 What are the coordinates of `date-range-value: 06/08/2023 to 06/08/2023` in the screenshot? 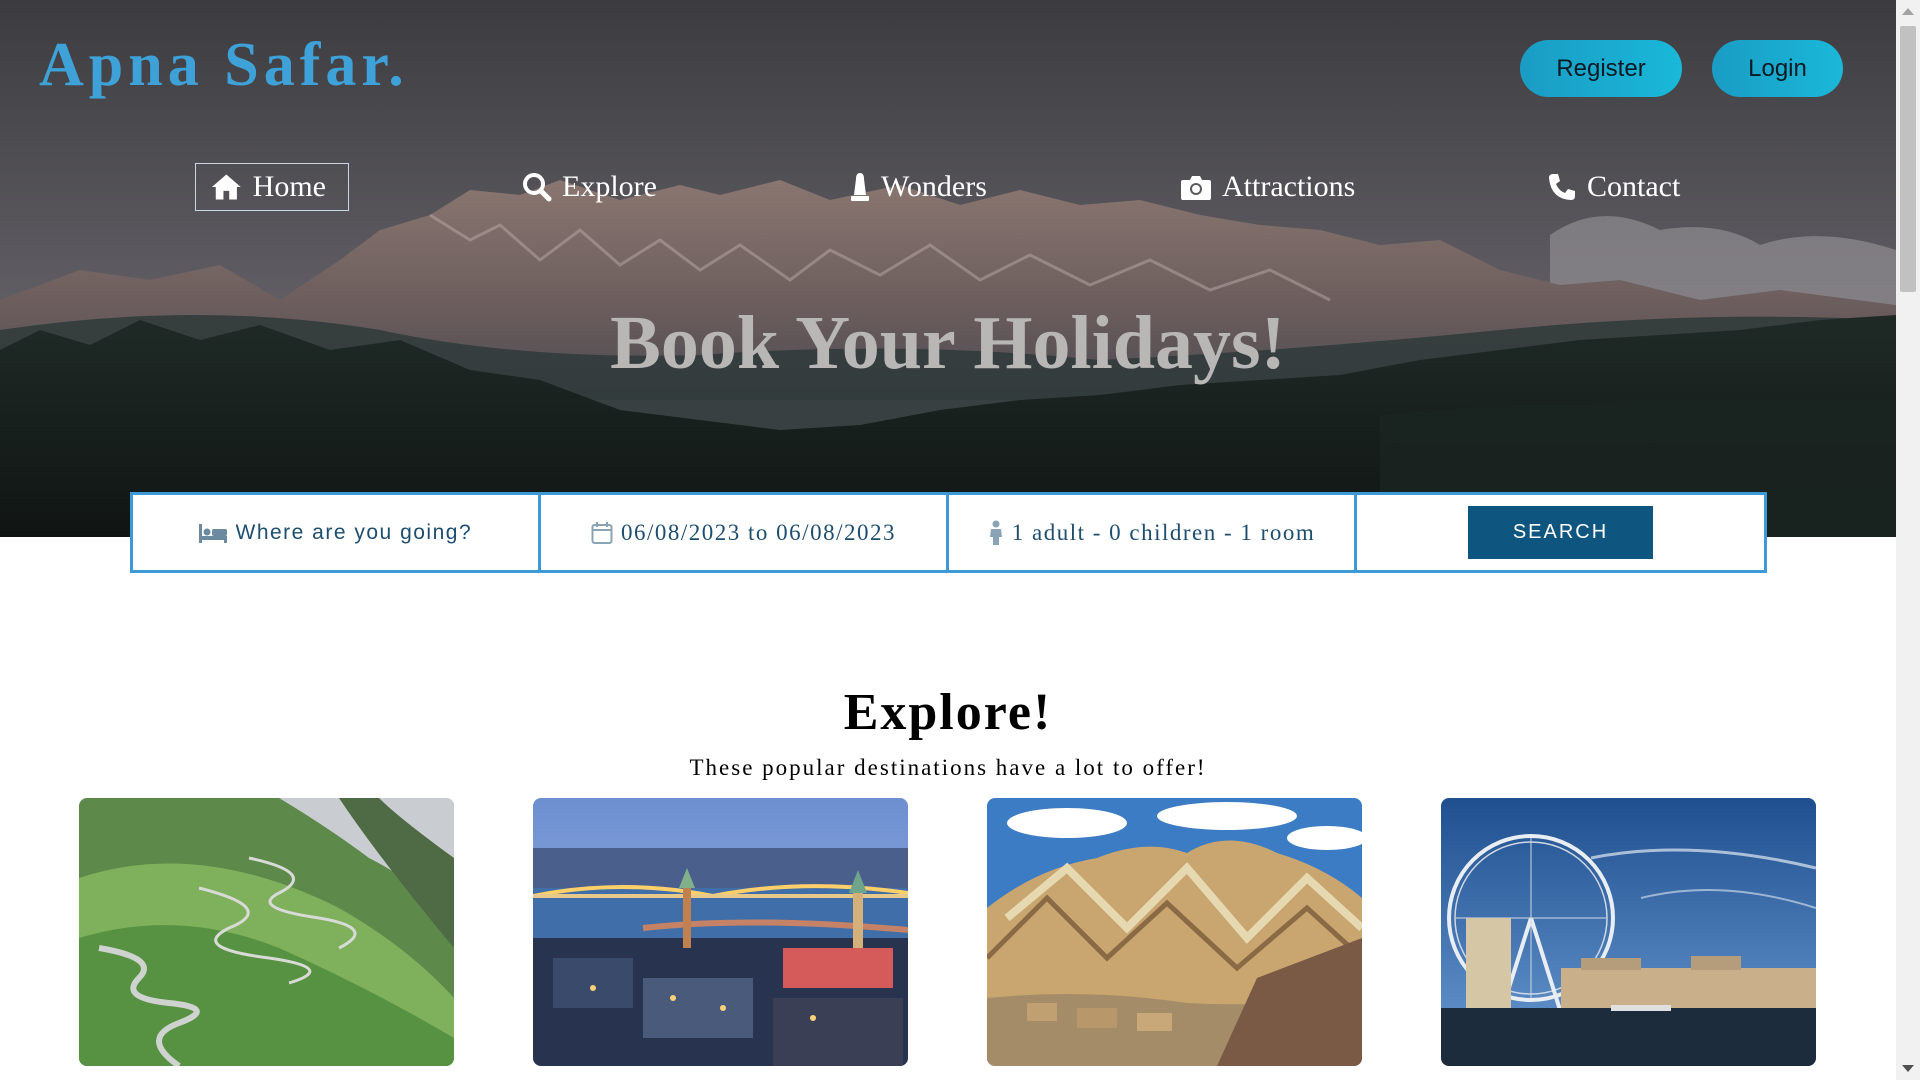 It's located at (758, 532).